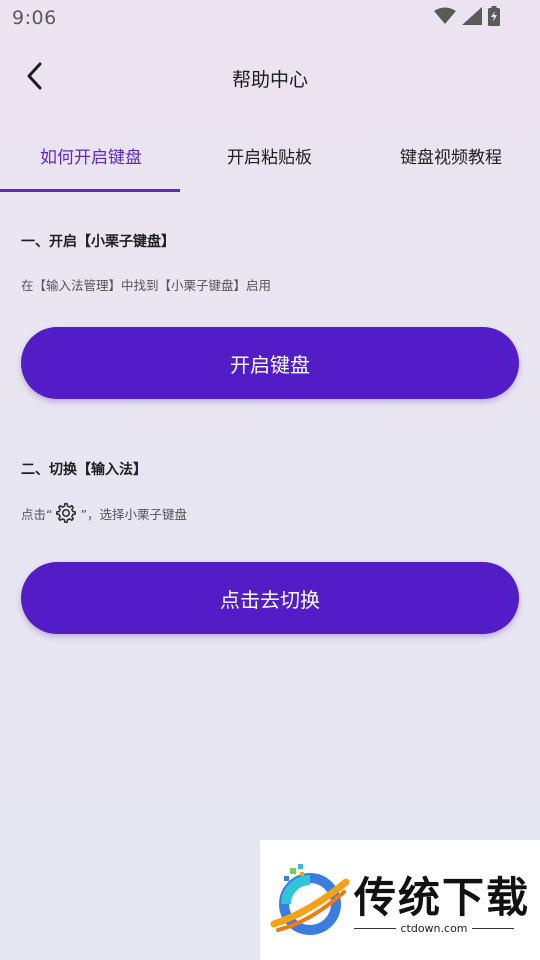  I want to click on watermark-title: 传统下载, so click(442, 897).